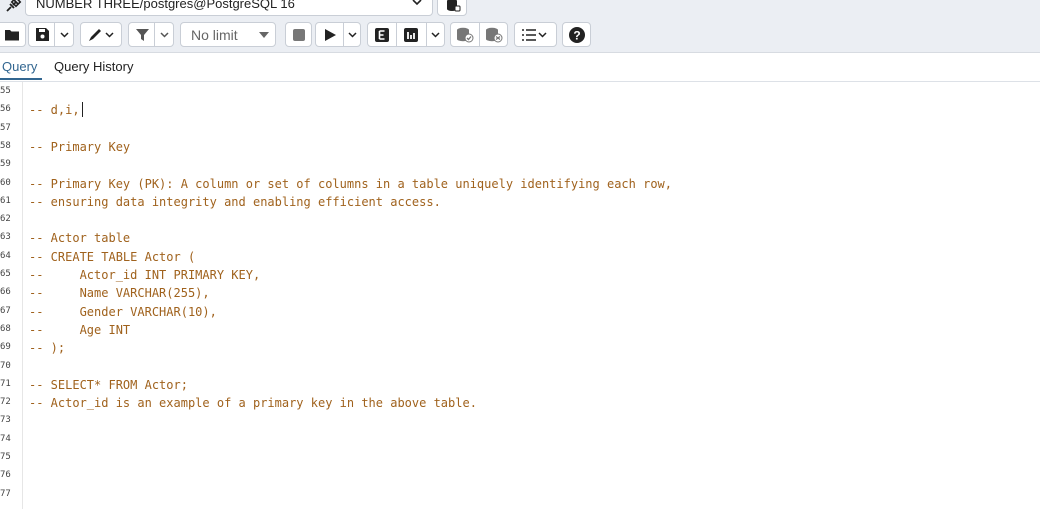  I want to click on open-file-button, so click(13, 34).